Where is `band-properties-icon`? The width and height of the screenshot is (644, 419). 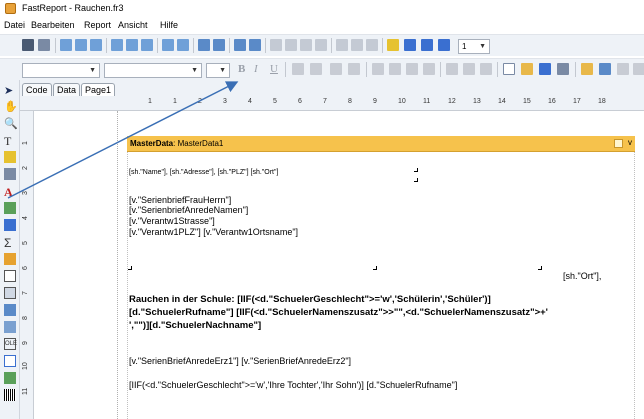
band-properties-icon is located at coordinates (618, 143).